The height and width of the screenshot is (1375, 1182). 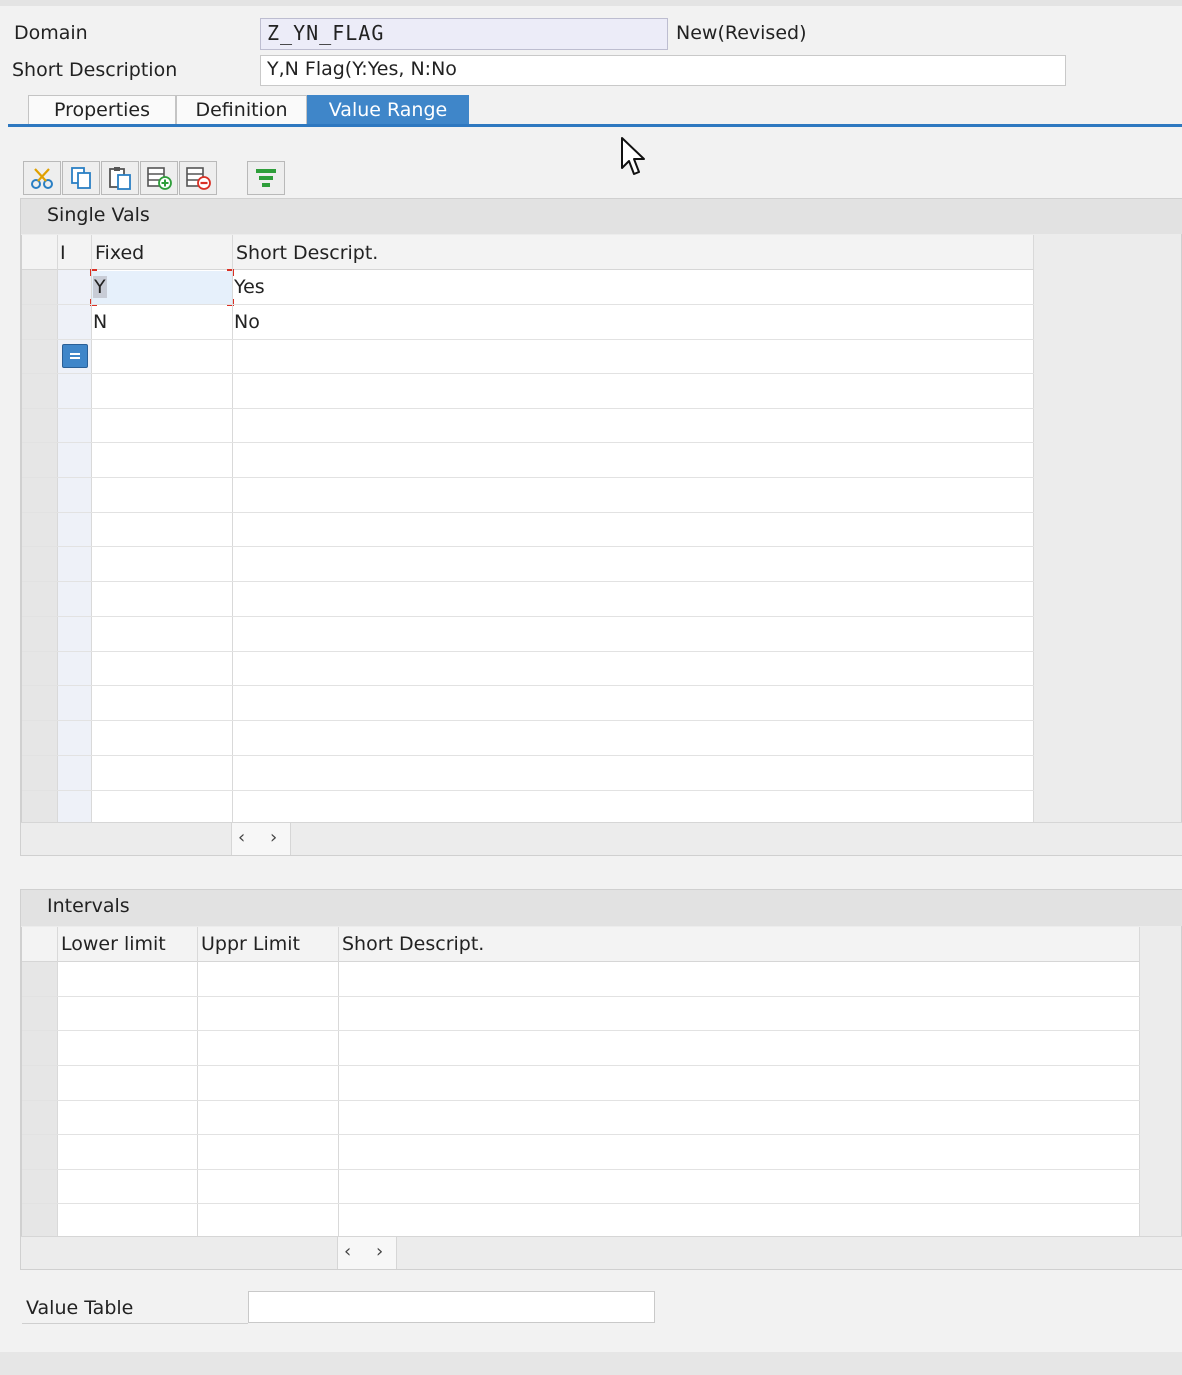 I want to click on cut-button, so click(x=42, y=178).